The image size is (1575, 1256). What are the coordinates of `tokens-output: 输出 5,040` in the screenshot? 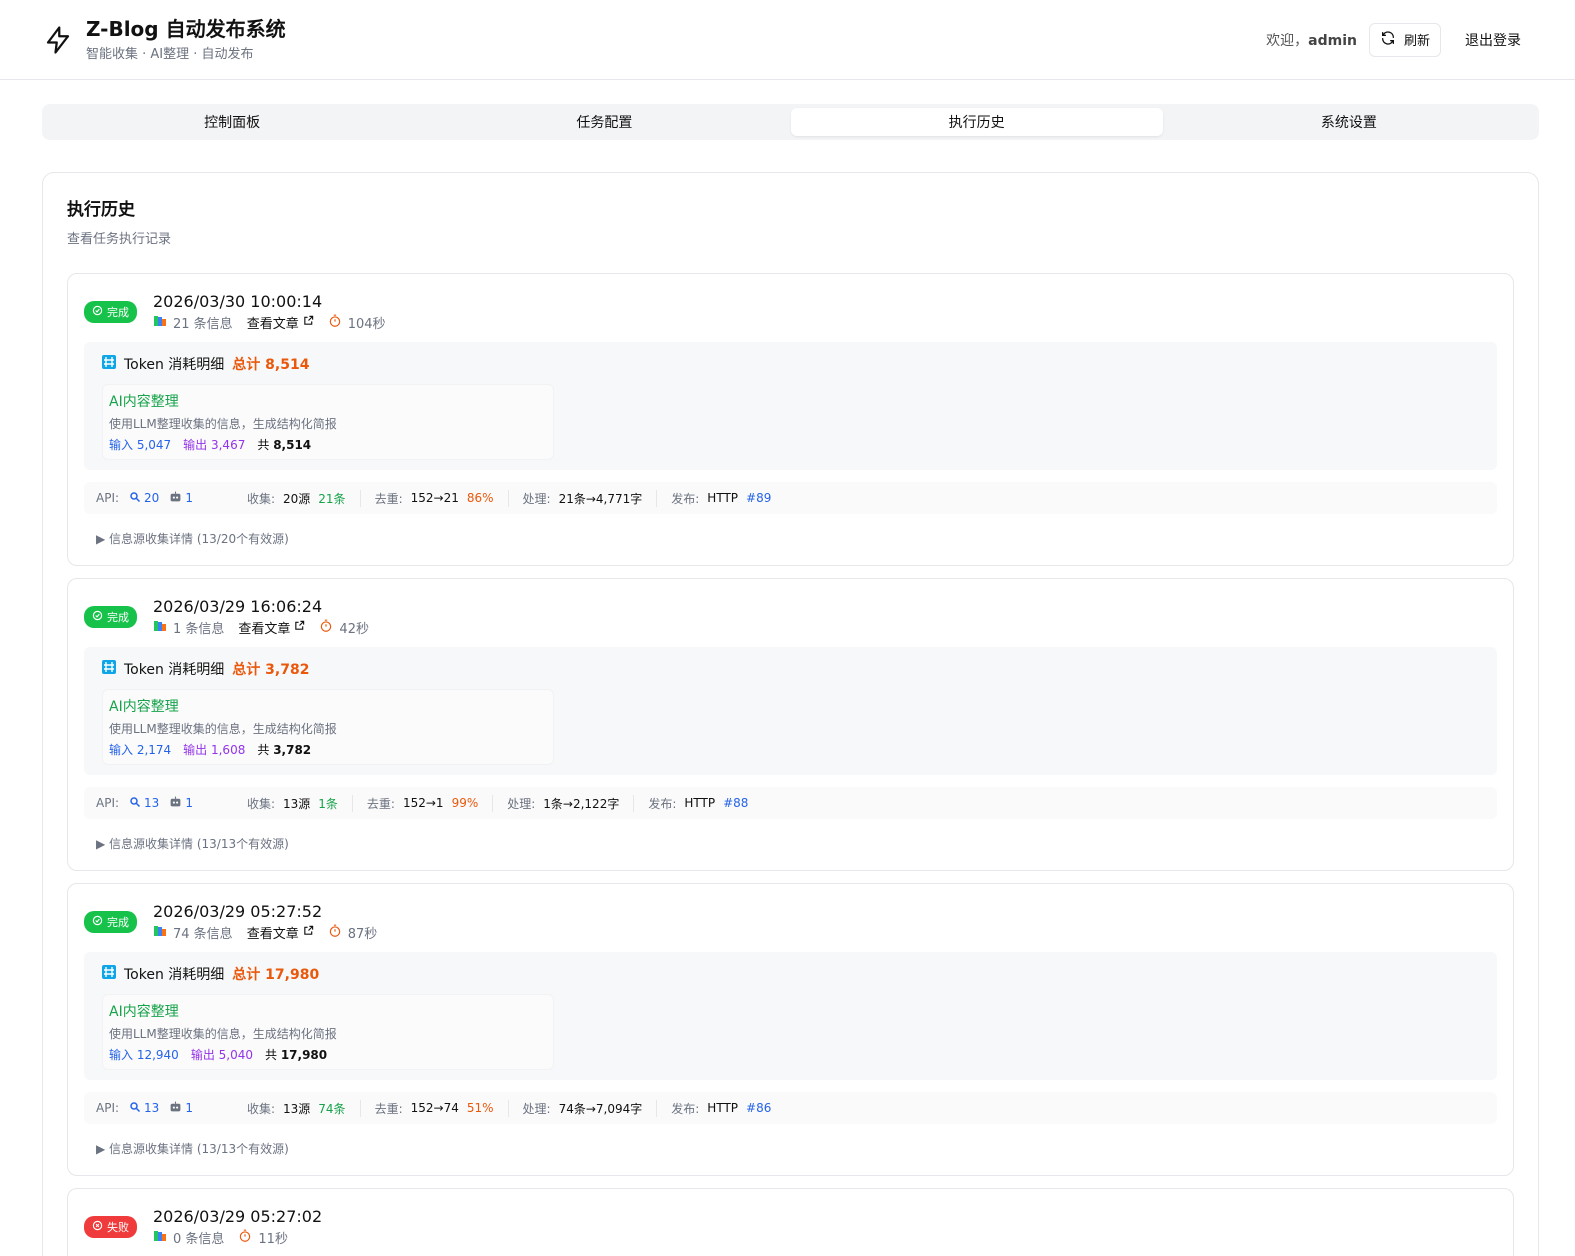 It's located at (221, 1055).